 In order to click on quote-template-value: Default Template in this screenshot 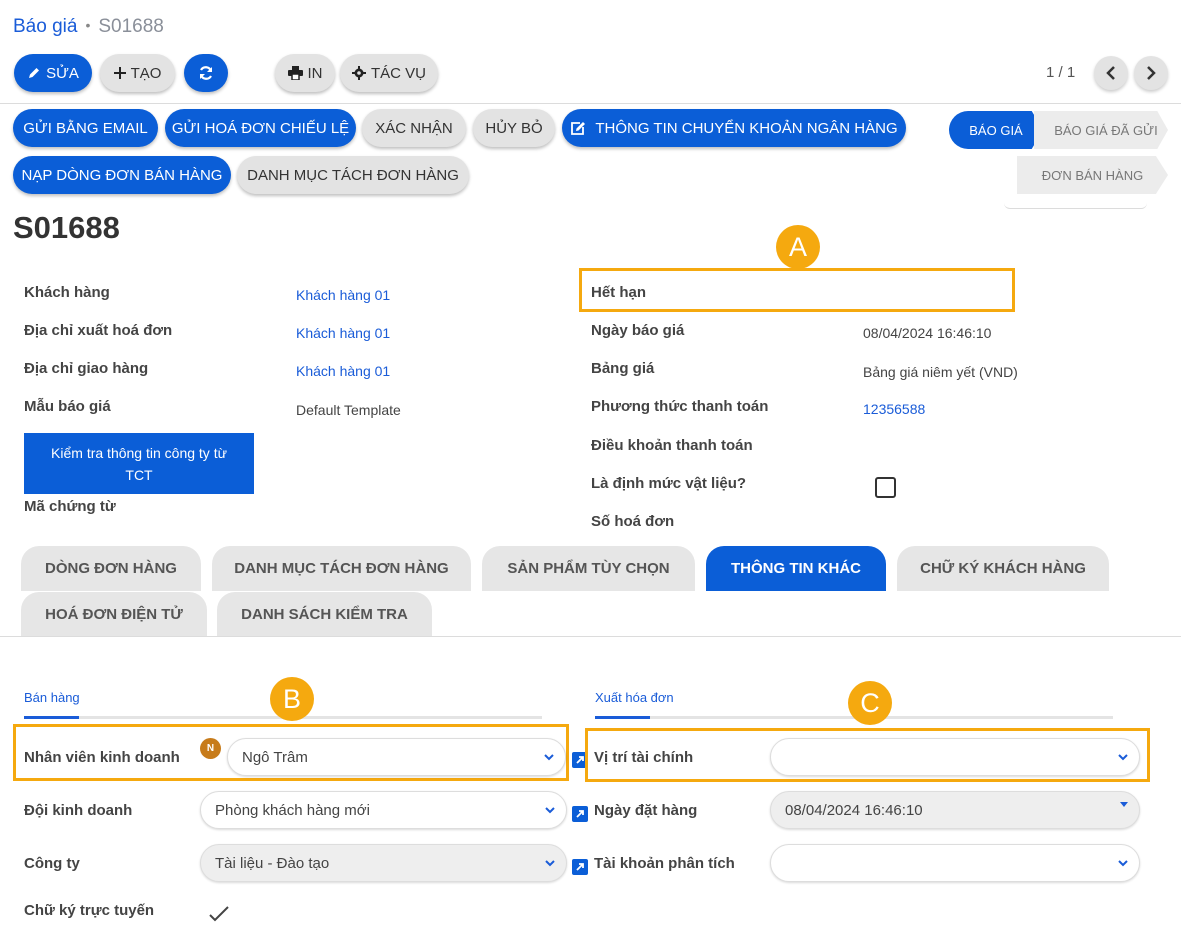, I will do `click(348, 410)`.